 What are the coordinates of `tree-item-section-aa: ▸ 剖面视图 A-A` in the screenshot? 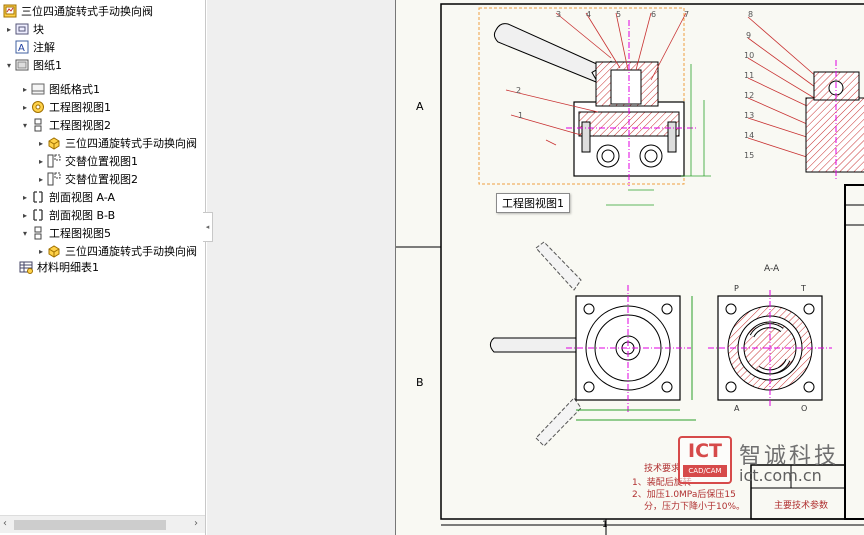 It's located at (67, 197).